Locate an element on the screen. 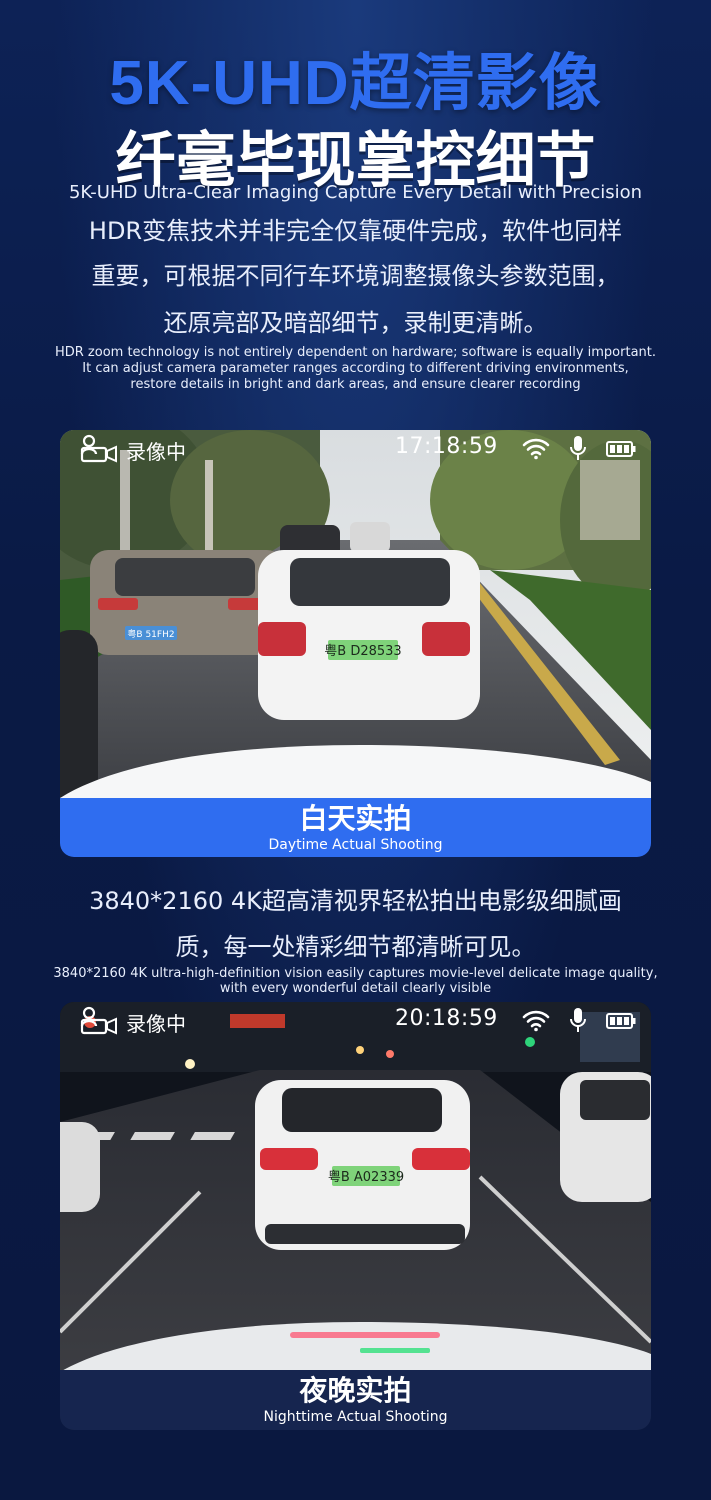 The image size is (711, 1500). camera-status-bar: 录像中 17:18:59 is located at coordinates (355, 450).